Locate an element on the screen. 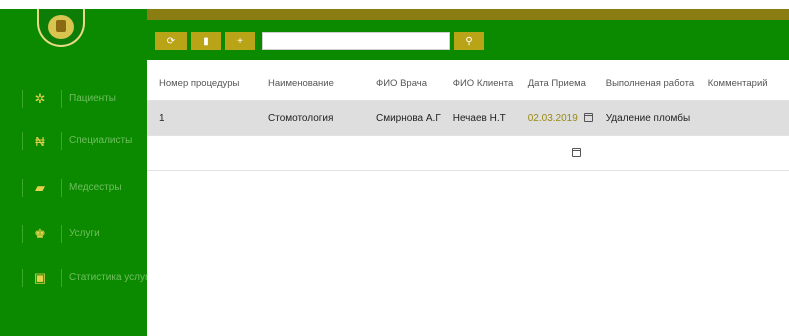 The image size is (789, 336). search-button: ⚲ is located at coordinates (469, 41).